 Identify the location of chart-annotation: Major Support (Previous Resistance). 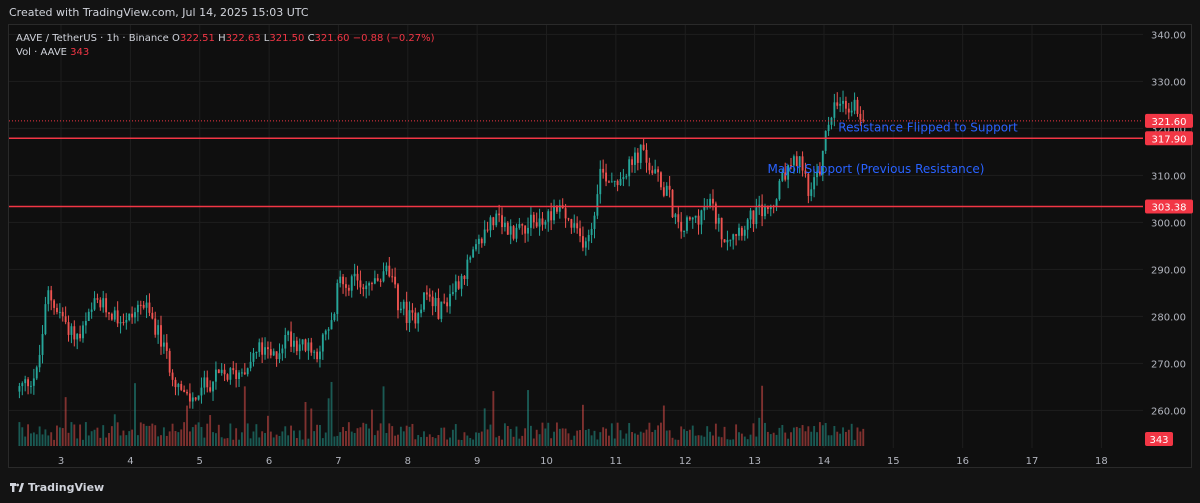
(876, 169).